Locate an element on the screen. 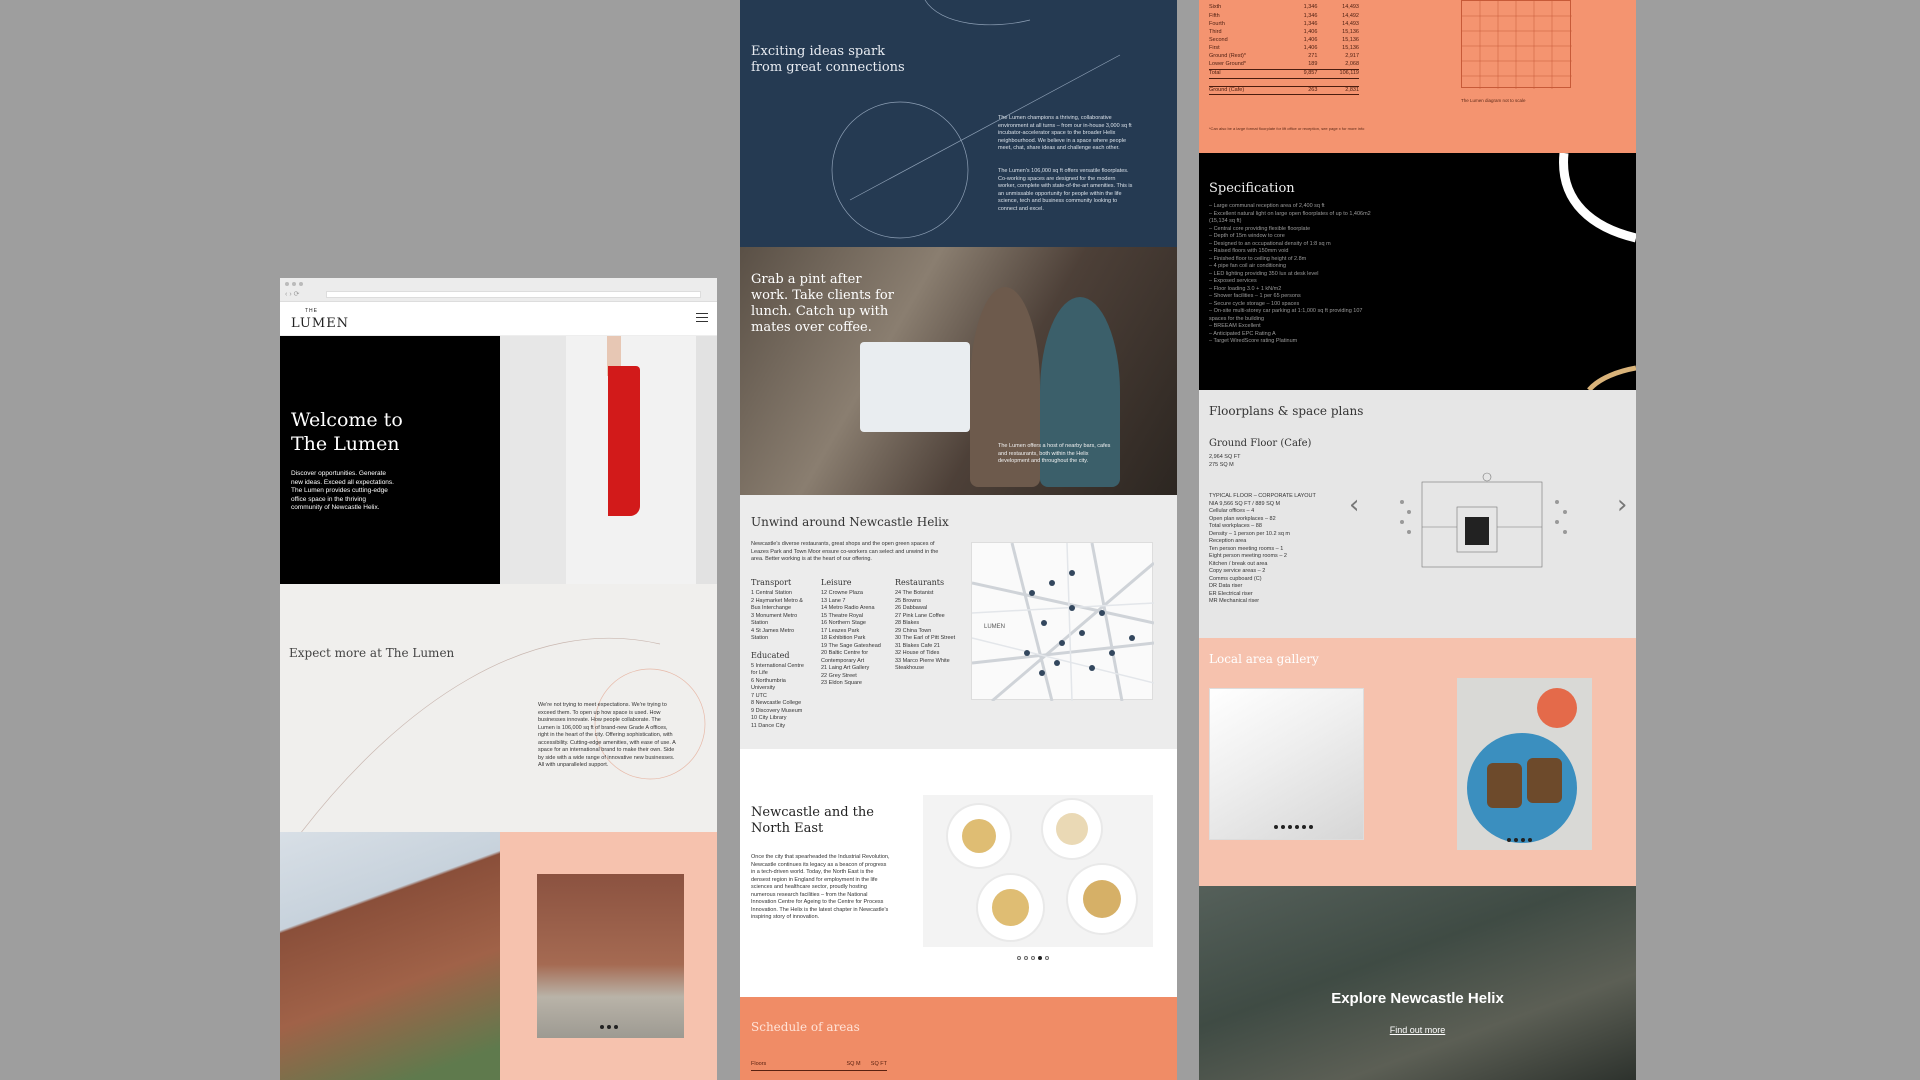 This screenshot has height=1080, width=1920. layout-item: Cellular offices – 4 is located at coordinates (1232, 511).